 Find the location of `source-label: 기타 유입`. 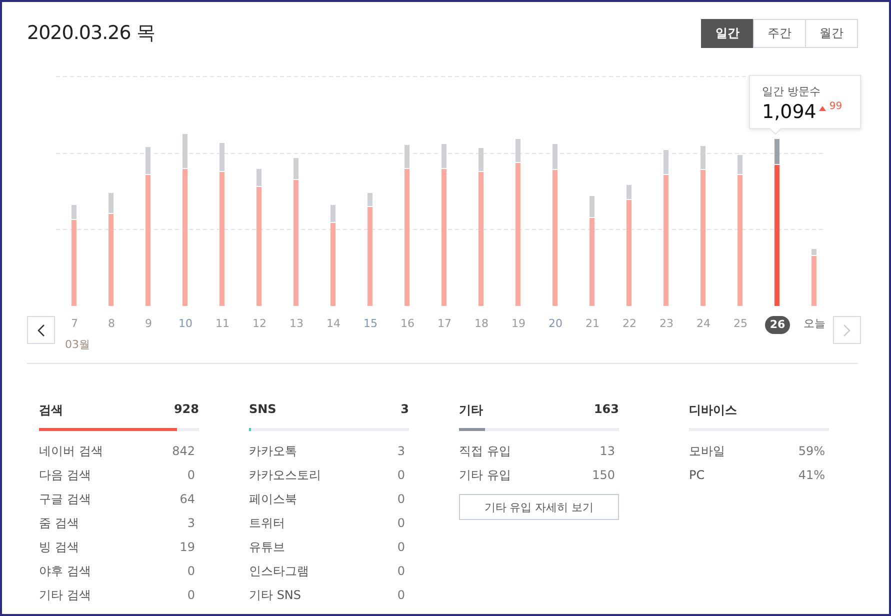

source-label: 기타 유입 is located at coordinates (485, 475).